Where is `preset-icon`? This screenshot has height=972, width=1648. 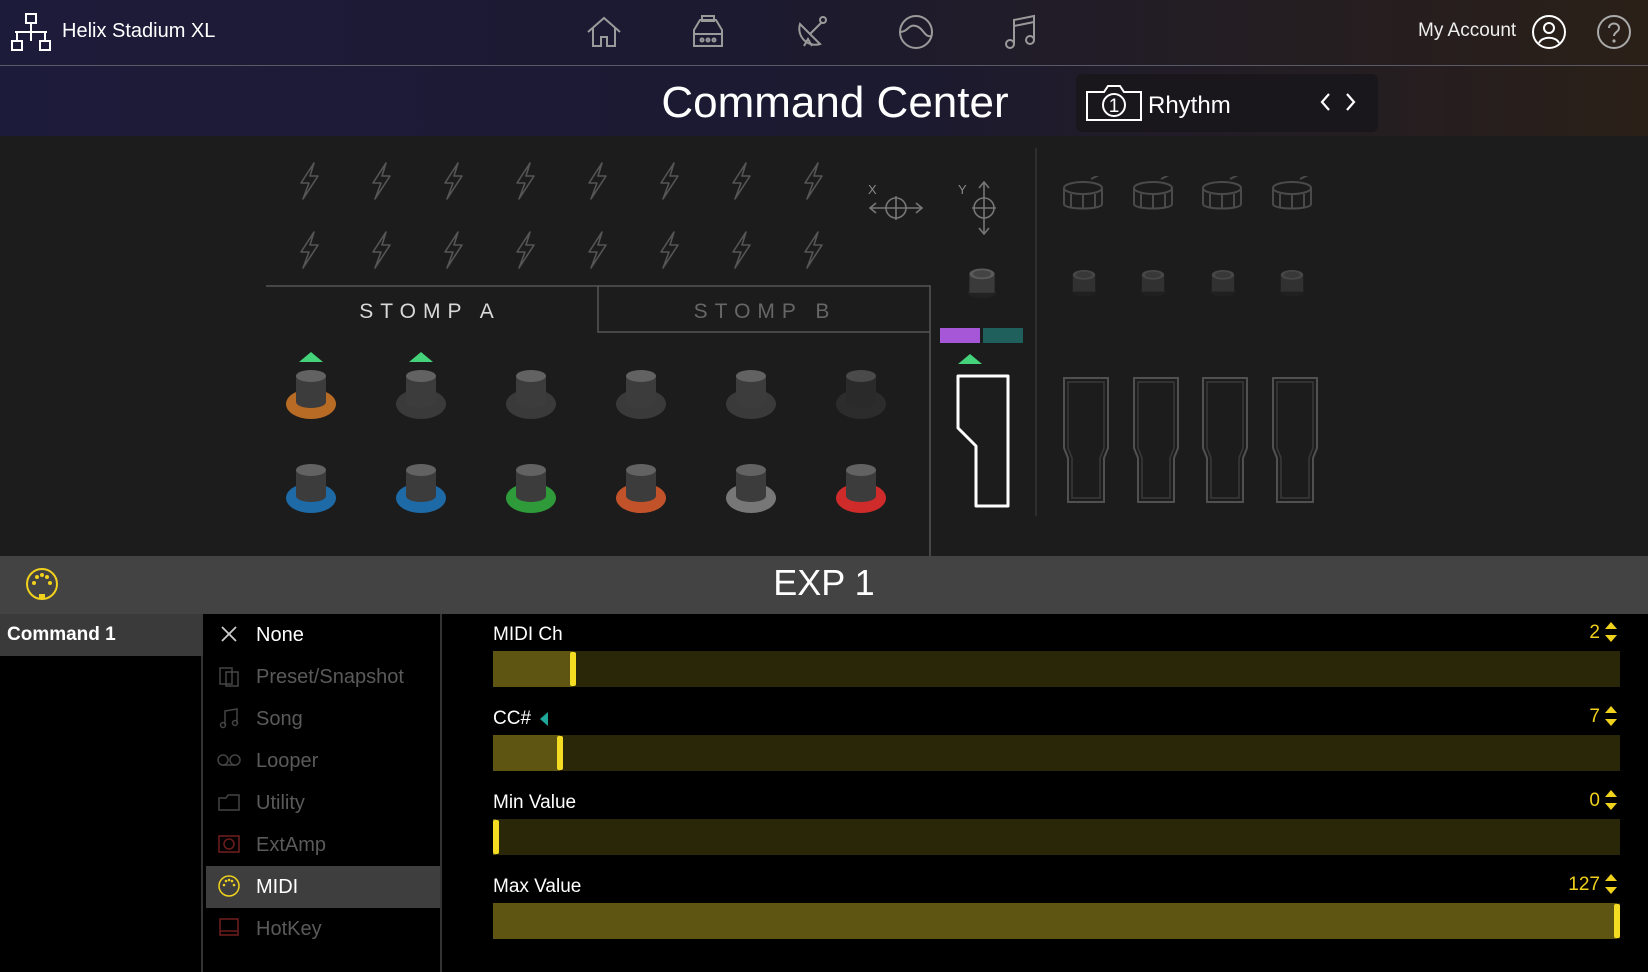
preset-icon is located at coordinates (229, 677).